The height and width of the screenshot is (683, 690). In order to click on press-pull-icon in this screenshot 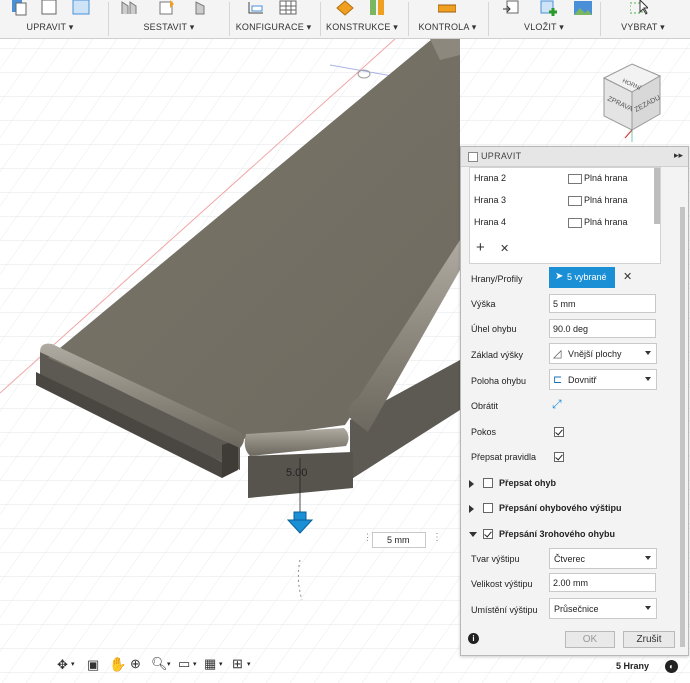, I will do `click(19, 8)`.